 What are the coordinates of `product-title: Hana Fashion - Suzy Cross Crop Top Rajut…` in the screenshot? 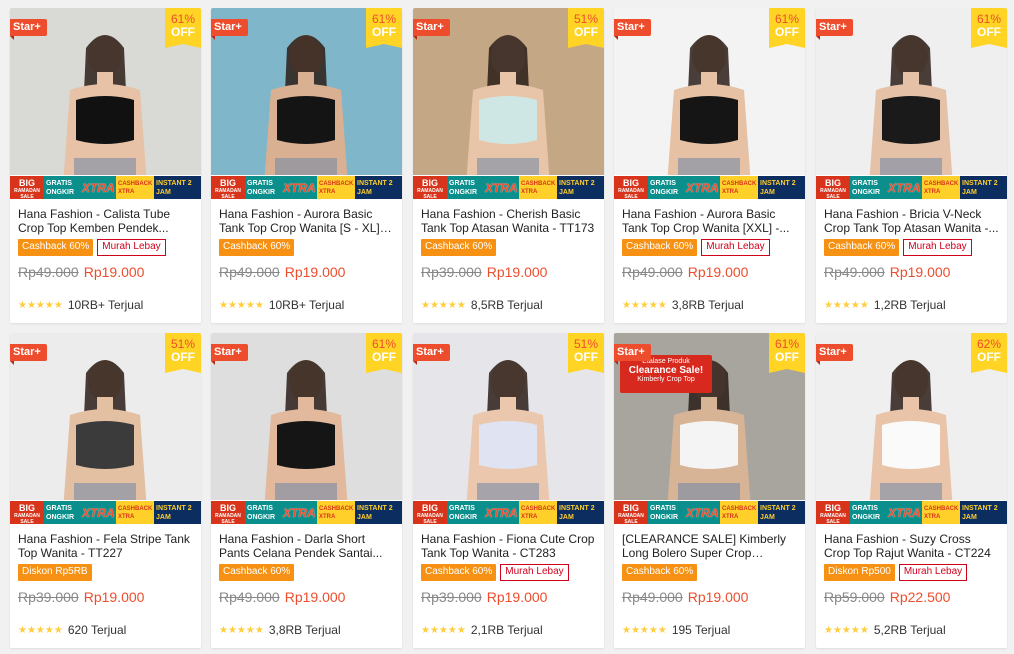 It's located at (911, 546).